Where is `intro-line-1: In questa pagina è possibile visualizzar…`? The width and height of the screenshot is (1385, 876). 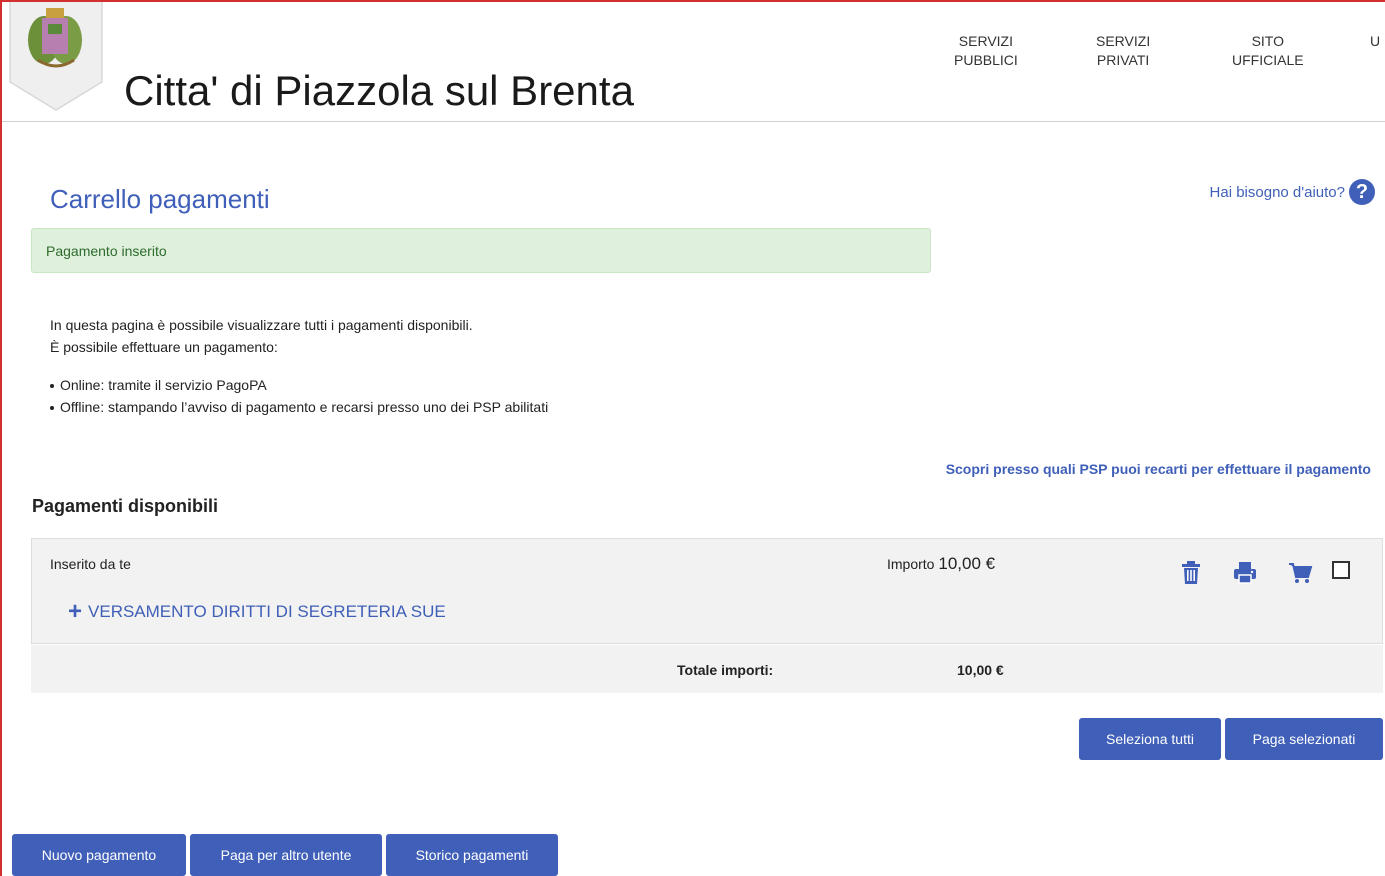 intro-line-1: In questa pagina è possibile visualizzar… is located at coordinates (261, 325).